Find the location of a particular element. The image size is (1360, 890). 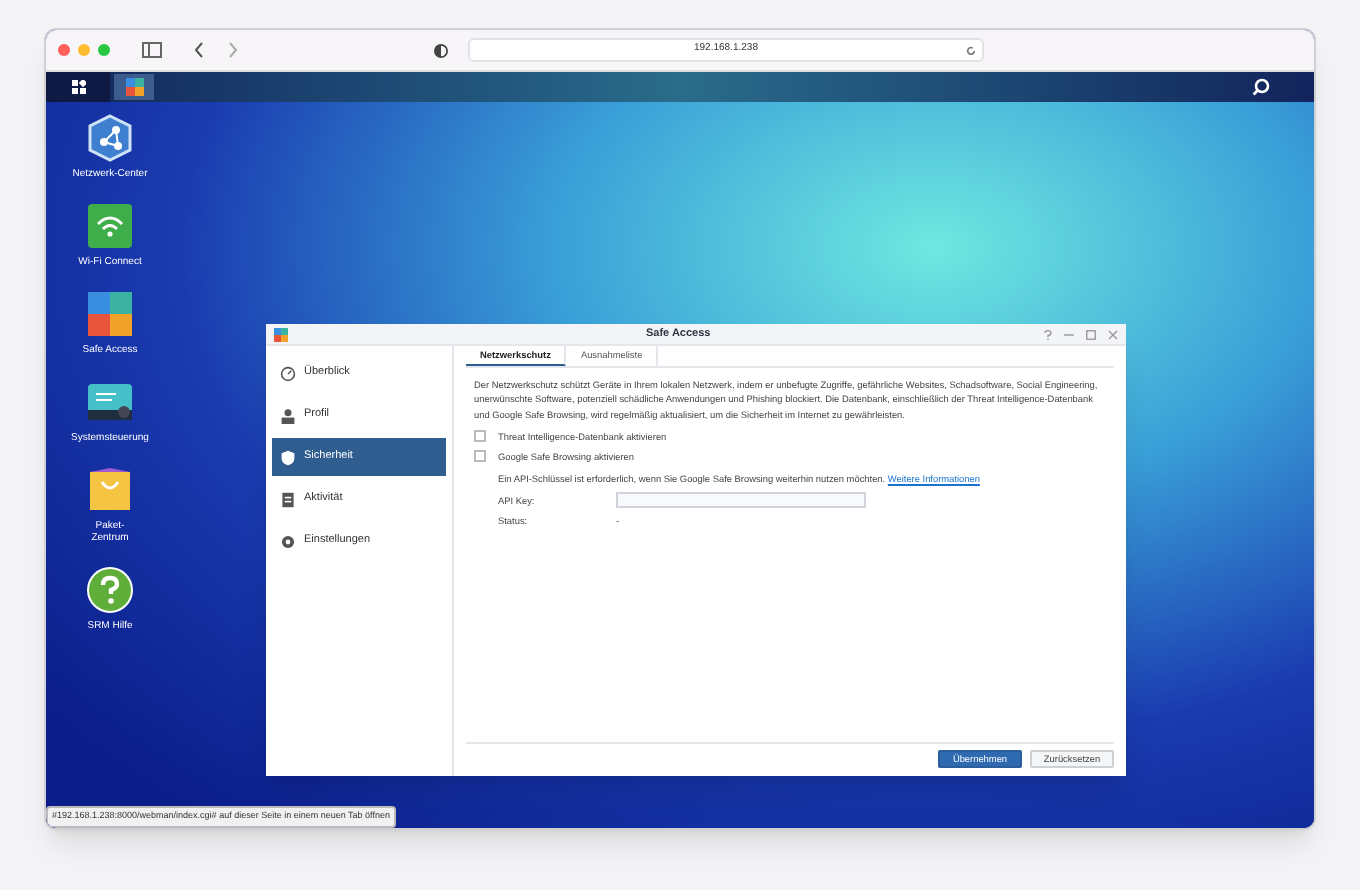

document-icon is located at coordinates (288, 499).